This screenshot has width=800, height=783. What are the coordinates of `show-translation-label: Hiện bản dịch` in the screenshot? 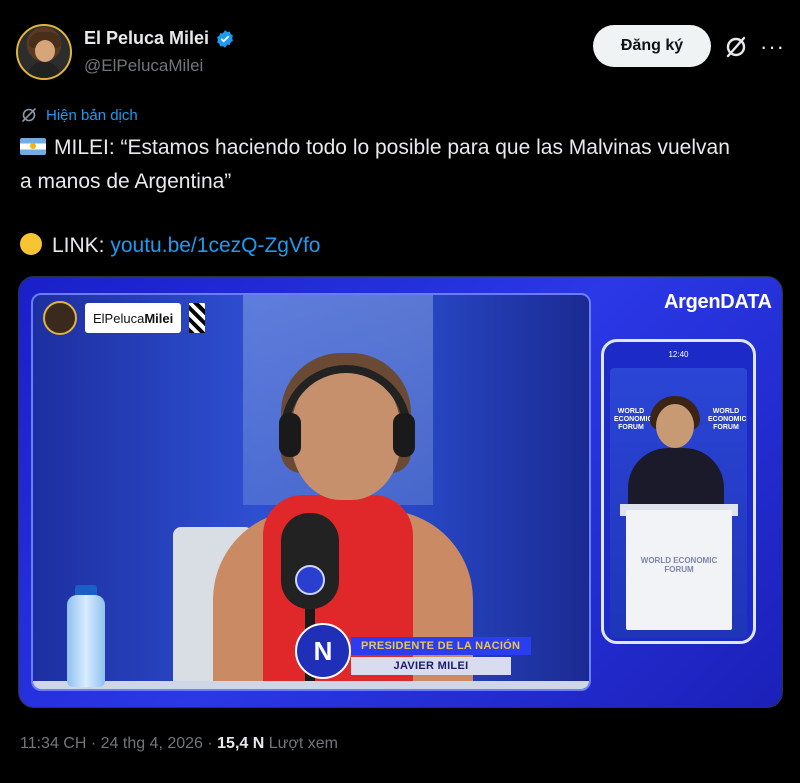 It's located at (92, 115).